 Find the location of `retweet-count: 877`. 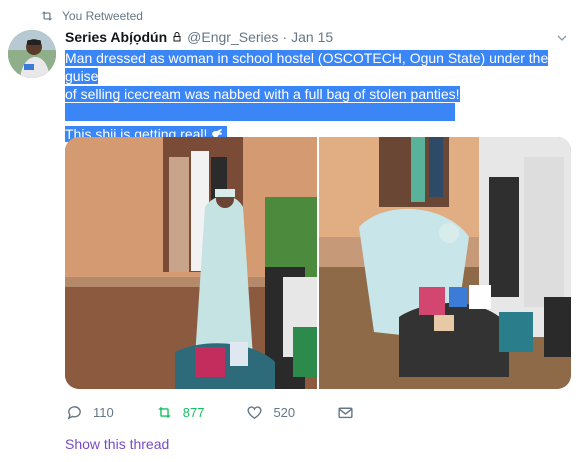

retweet-count: 877 is located at coordinates (193, 412).